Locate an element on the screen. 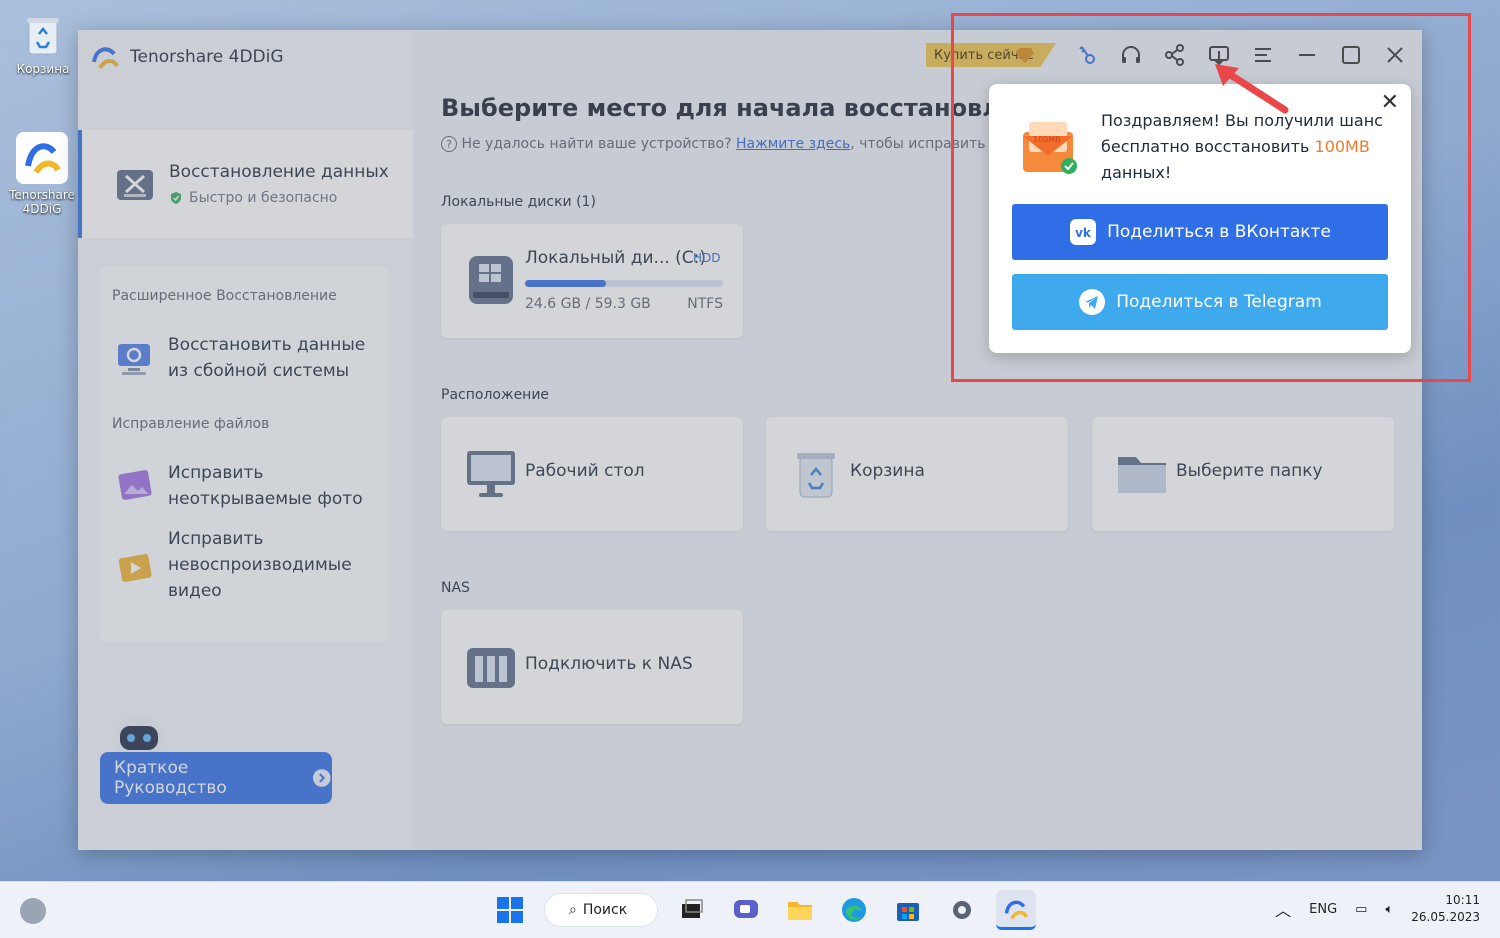 This screenshot has width=1500, height=938. desktop-icon-4ddig: Tenorshare 4DDiG is located at coordinates (42, 173).